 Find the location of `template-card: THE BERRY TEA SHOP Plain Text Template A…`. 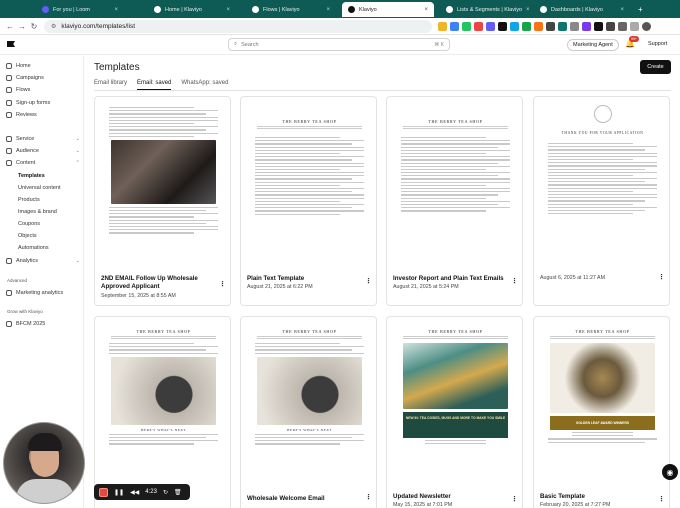

template-card: THE BERRY TEA SHOP Plain Text Template A… is located at coordinates (308, 201).